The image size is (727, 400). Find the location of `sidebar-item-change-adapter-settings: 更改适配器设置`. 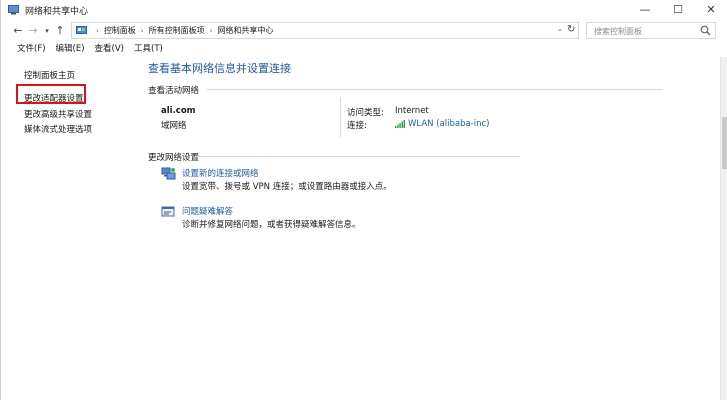

sidebar-item-change-adapter-settings: 更改适配器设置 is located at coordinates (54, 98).